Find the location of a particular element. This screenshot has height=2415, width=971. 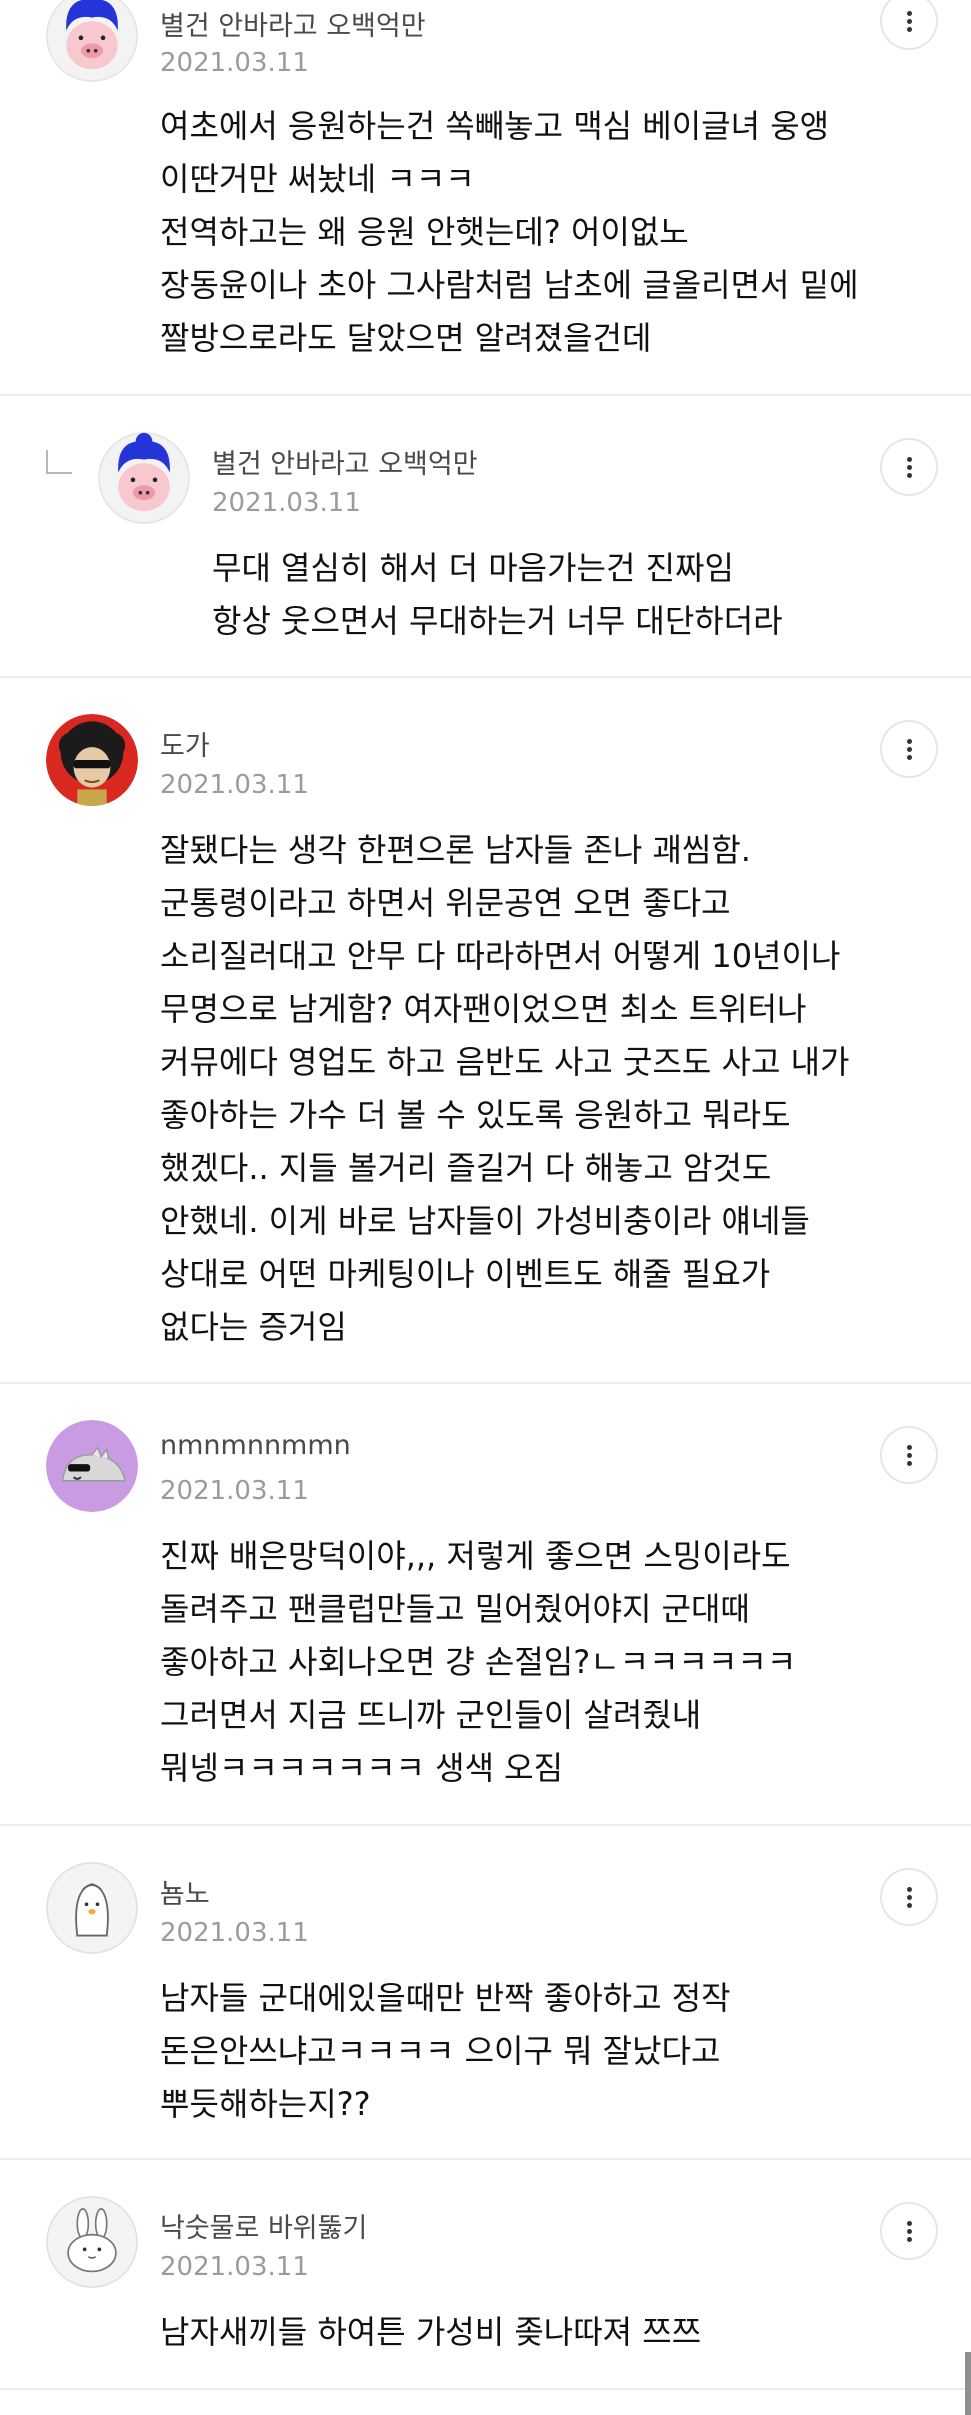

comment-line: 전역하고는 왜 응원 안햇는데? 어이없노 is located at coordinates (424, 232).